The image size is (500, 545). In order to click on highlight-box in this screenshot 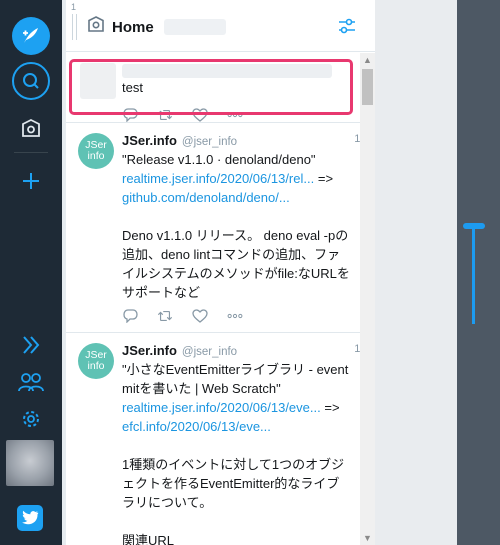, I will do `click(211, 87)`.